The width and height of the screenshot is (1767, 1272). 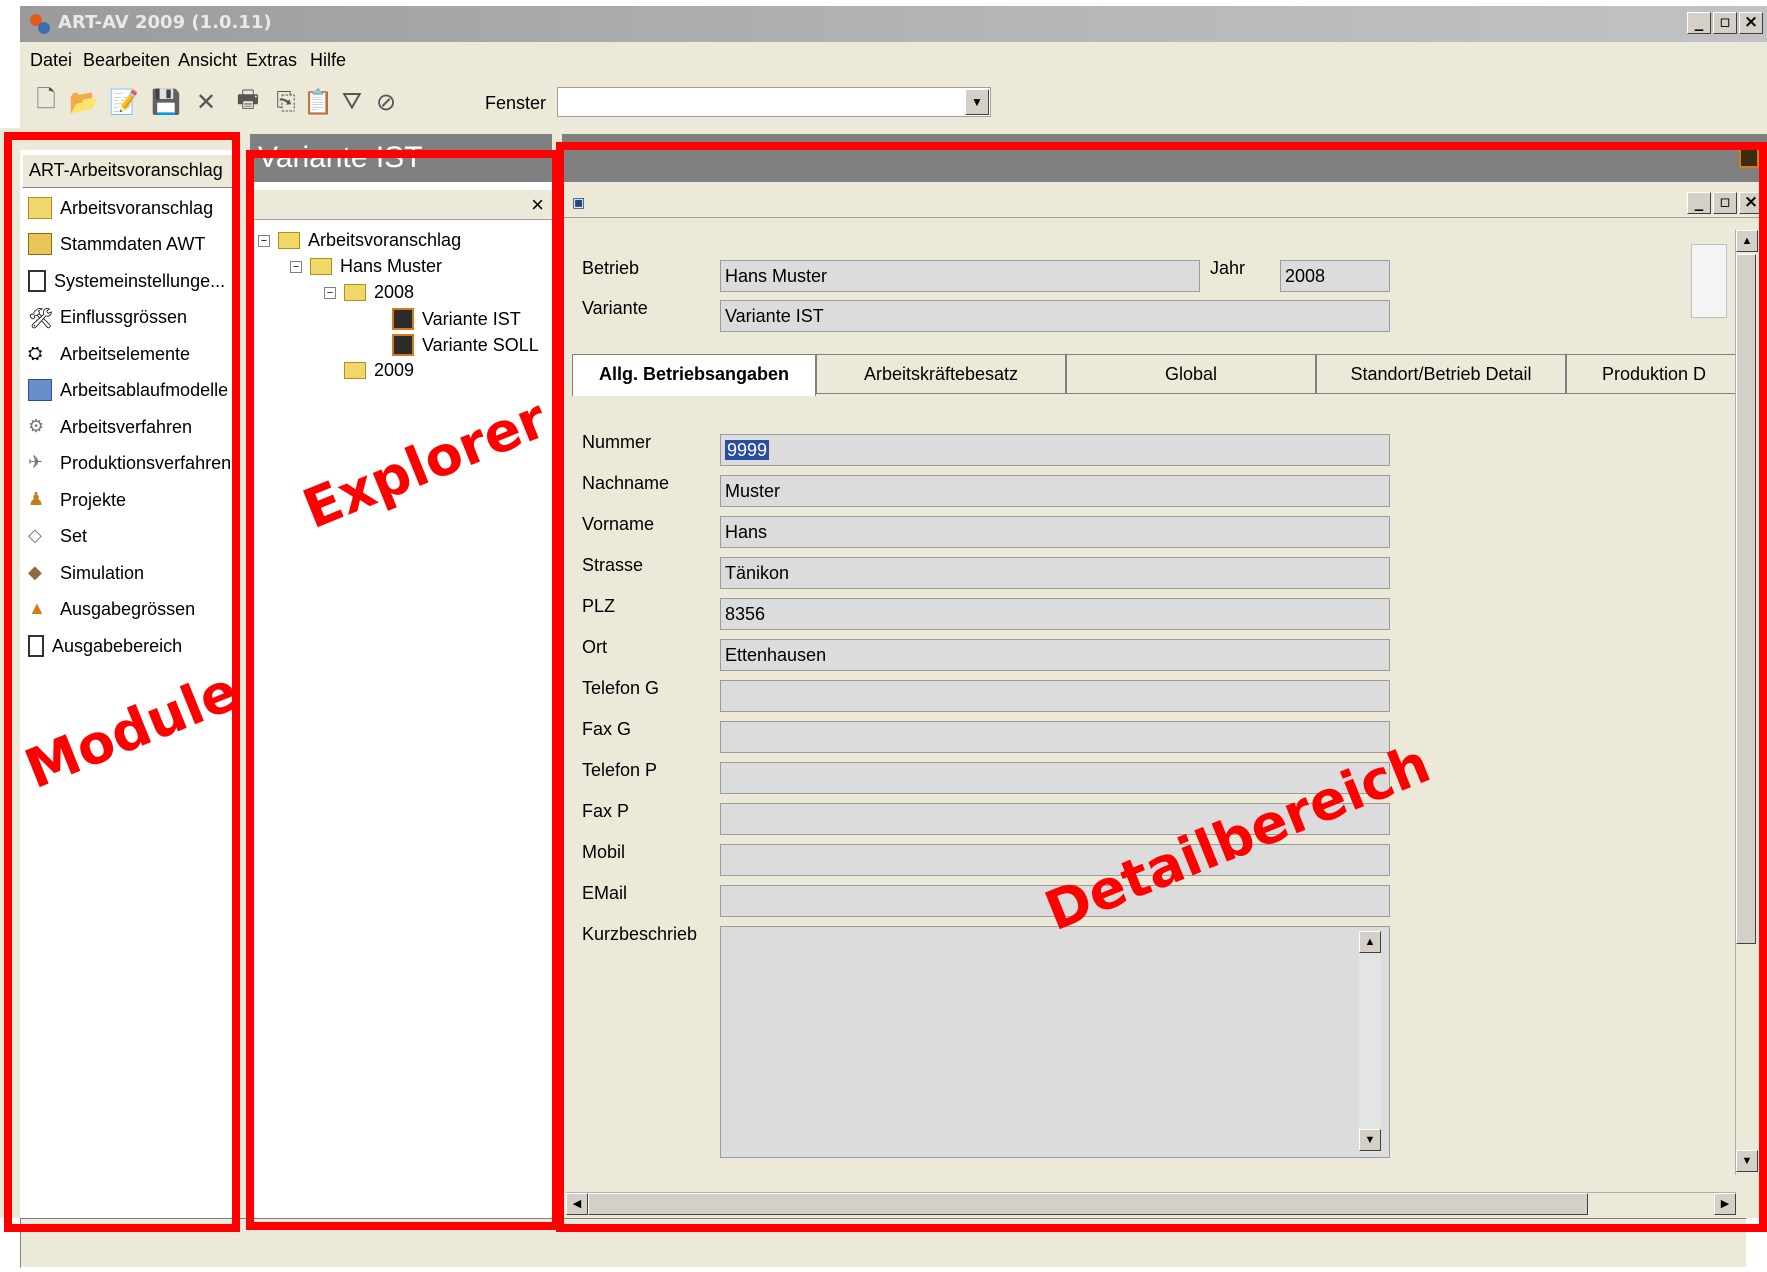 What do you see at coordinates (893, 24) in the screenshot?
I see `title-bar: ART-AV 2009 (1.0.11) _ ▫ ×` at bounding box center [893, 24].